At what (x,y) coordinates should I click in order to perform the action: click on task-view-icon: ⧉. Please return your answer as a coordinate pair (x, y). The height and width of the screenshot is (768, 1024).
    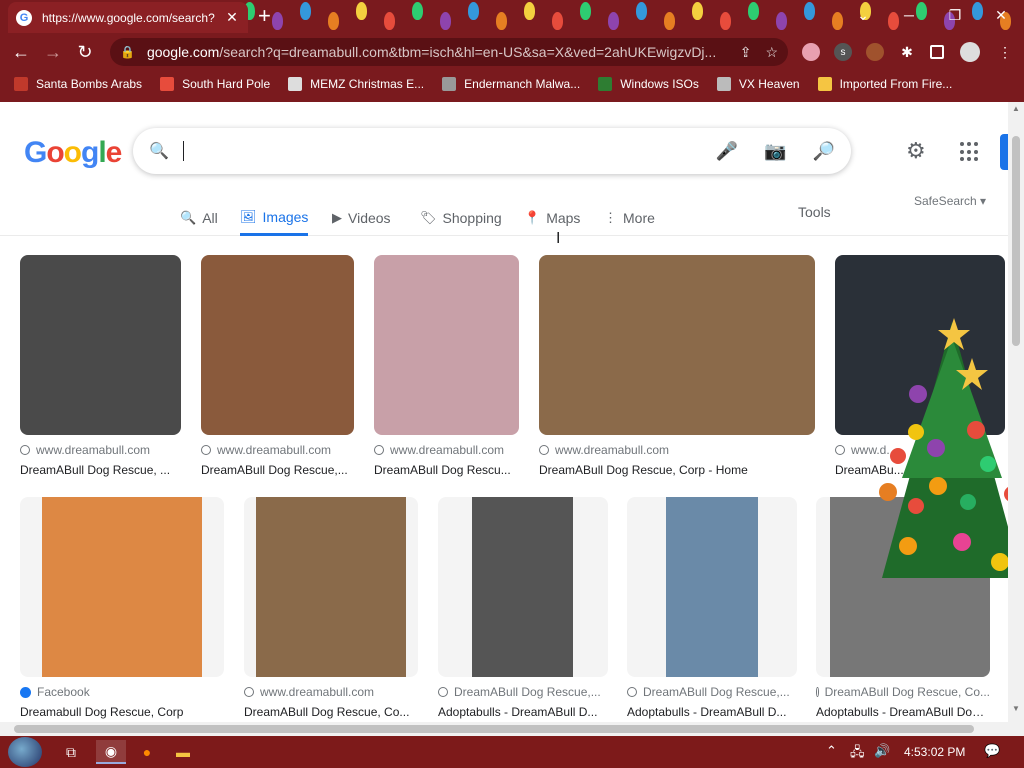
    Looking at the image, I should click on (71, 752).